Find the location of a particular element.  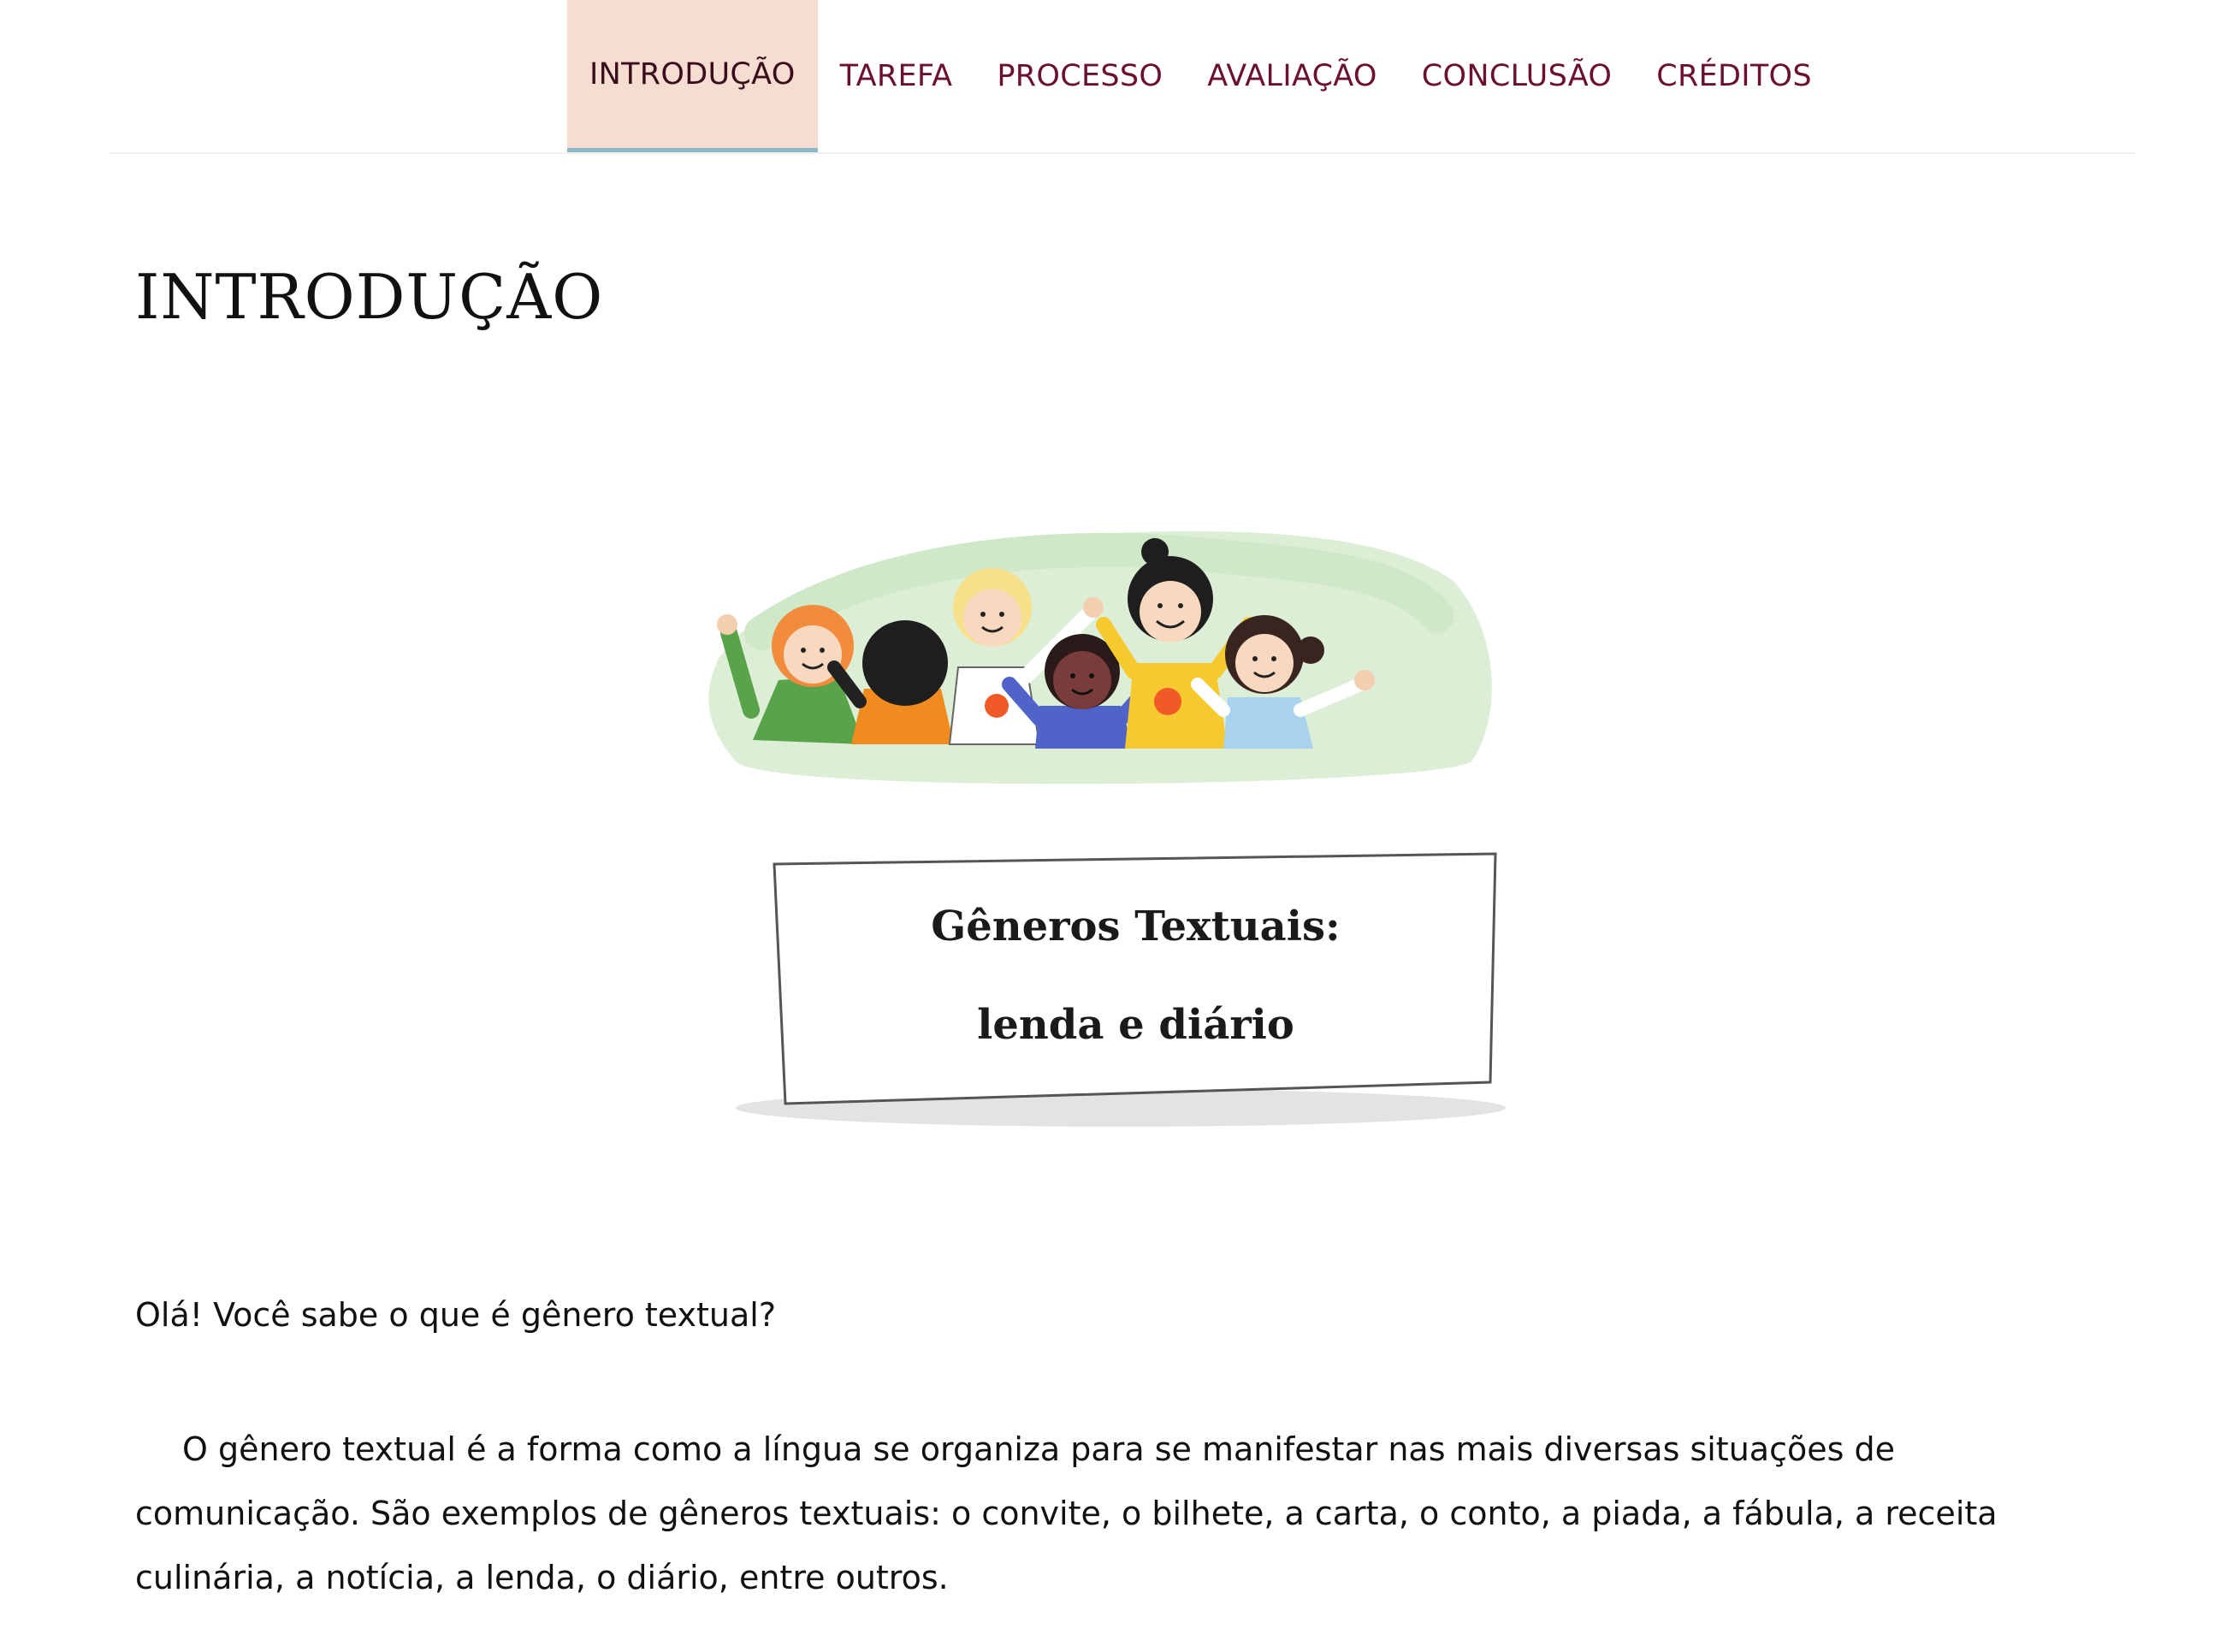

children-sign-illustration: Gêneros Textuais: lenda e diário is located at coordinates (1121, 830).